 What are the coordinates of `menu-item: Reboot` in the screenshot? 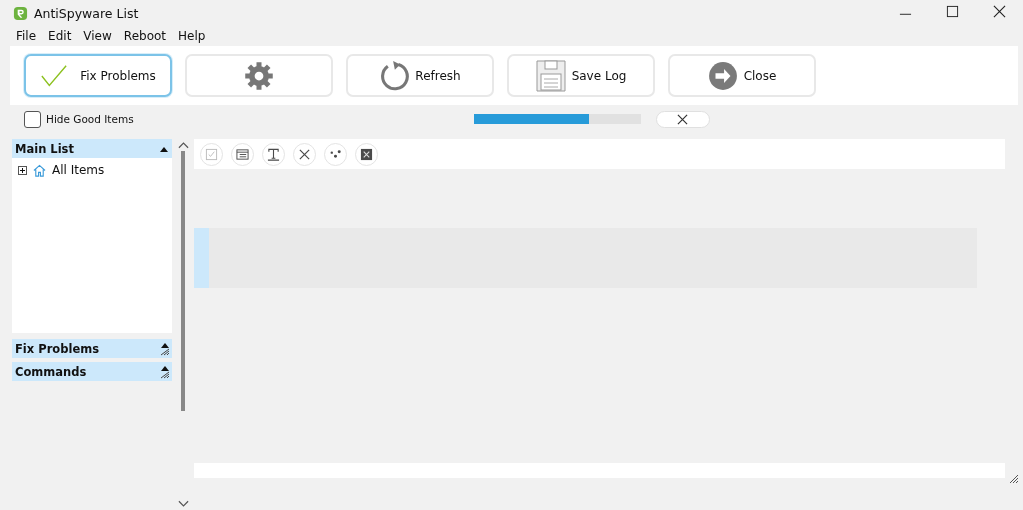 It's located at (144, 36).